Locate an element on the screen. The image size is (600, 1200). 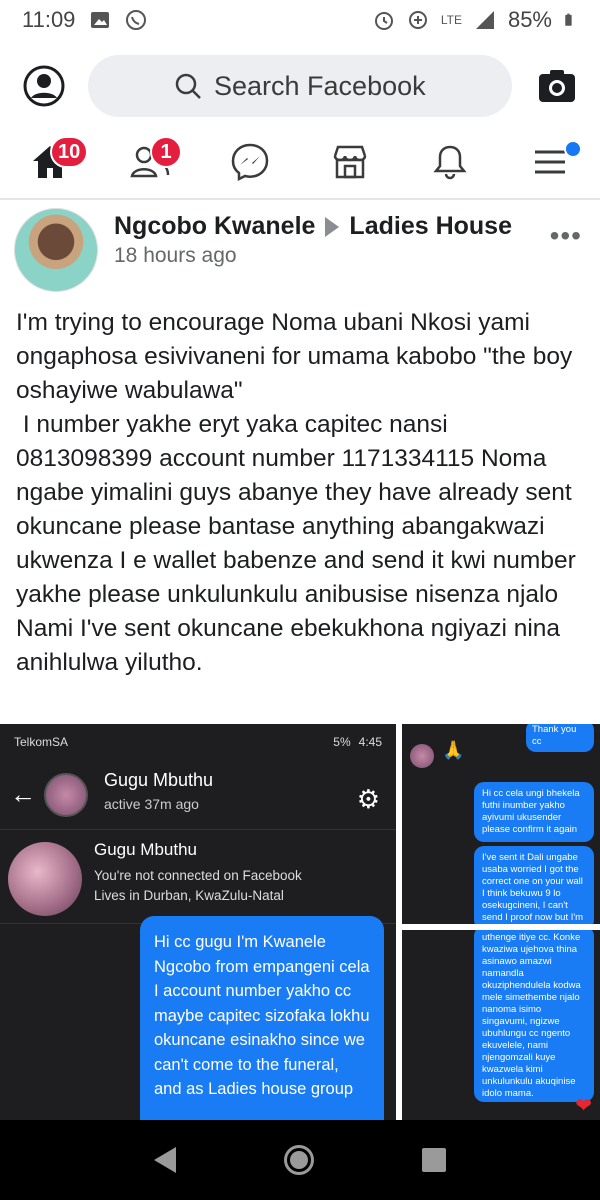
profile-icon is located at coordinates (44, 86).